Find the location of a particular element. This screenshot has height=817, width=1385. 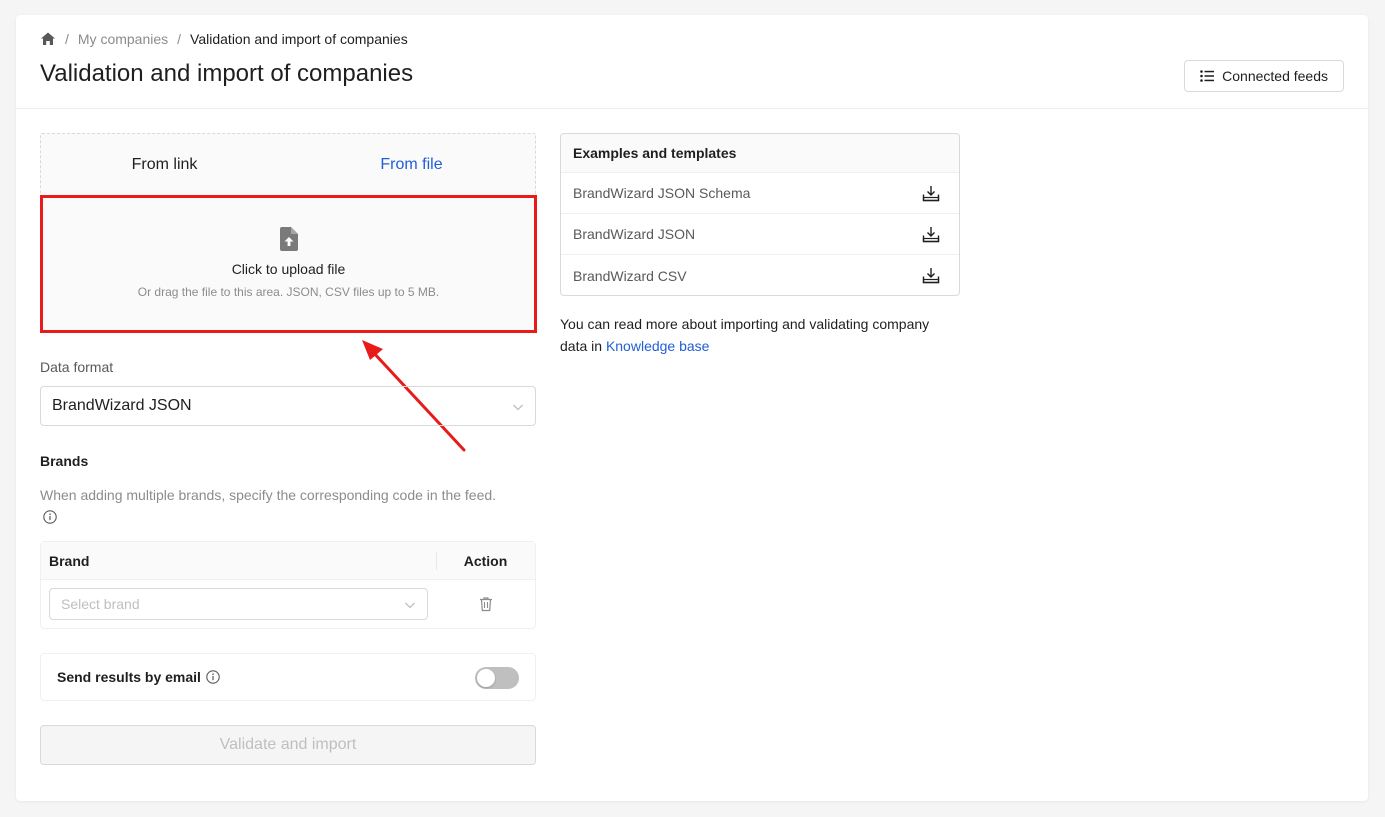

table-row: Select brand is located at coordinates (288, 604).